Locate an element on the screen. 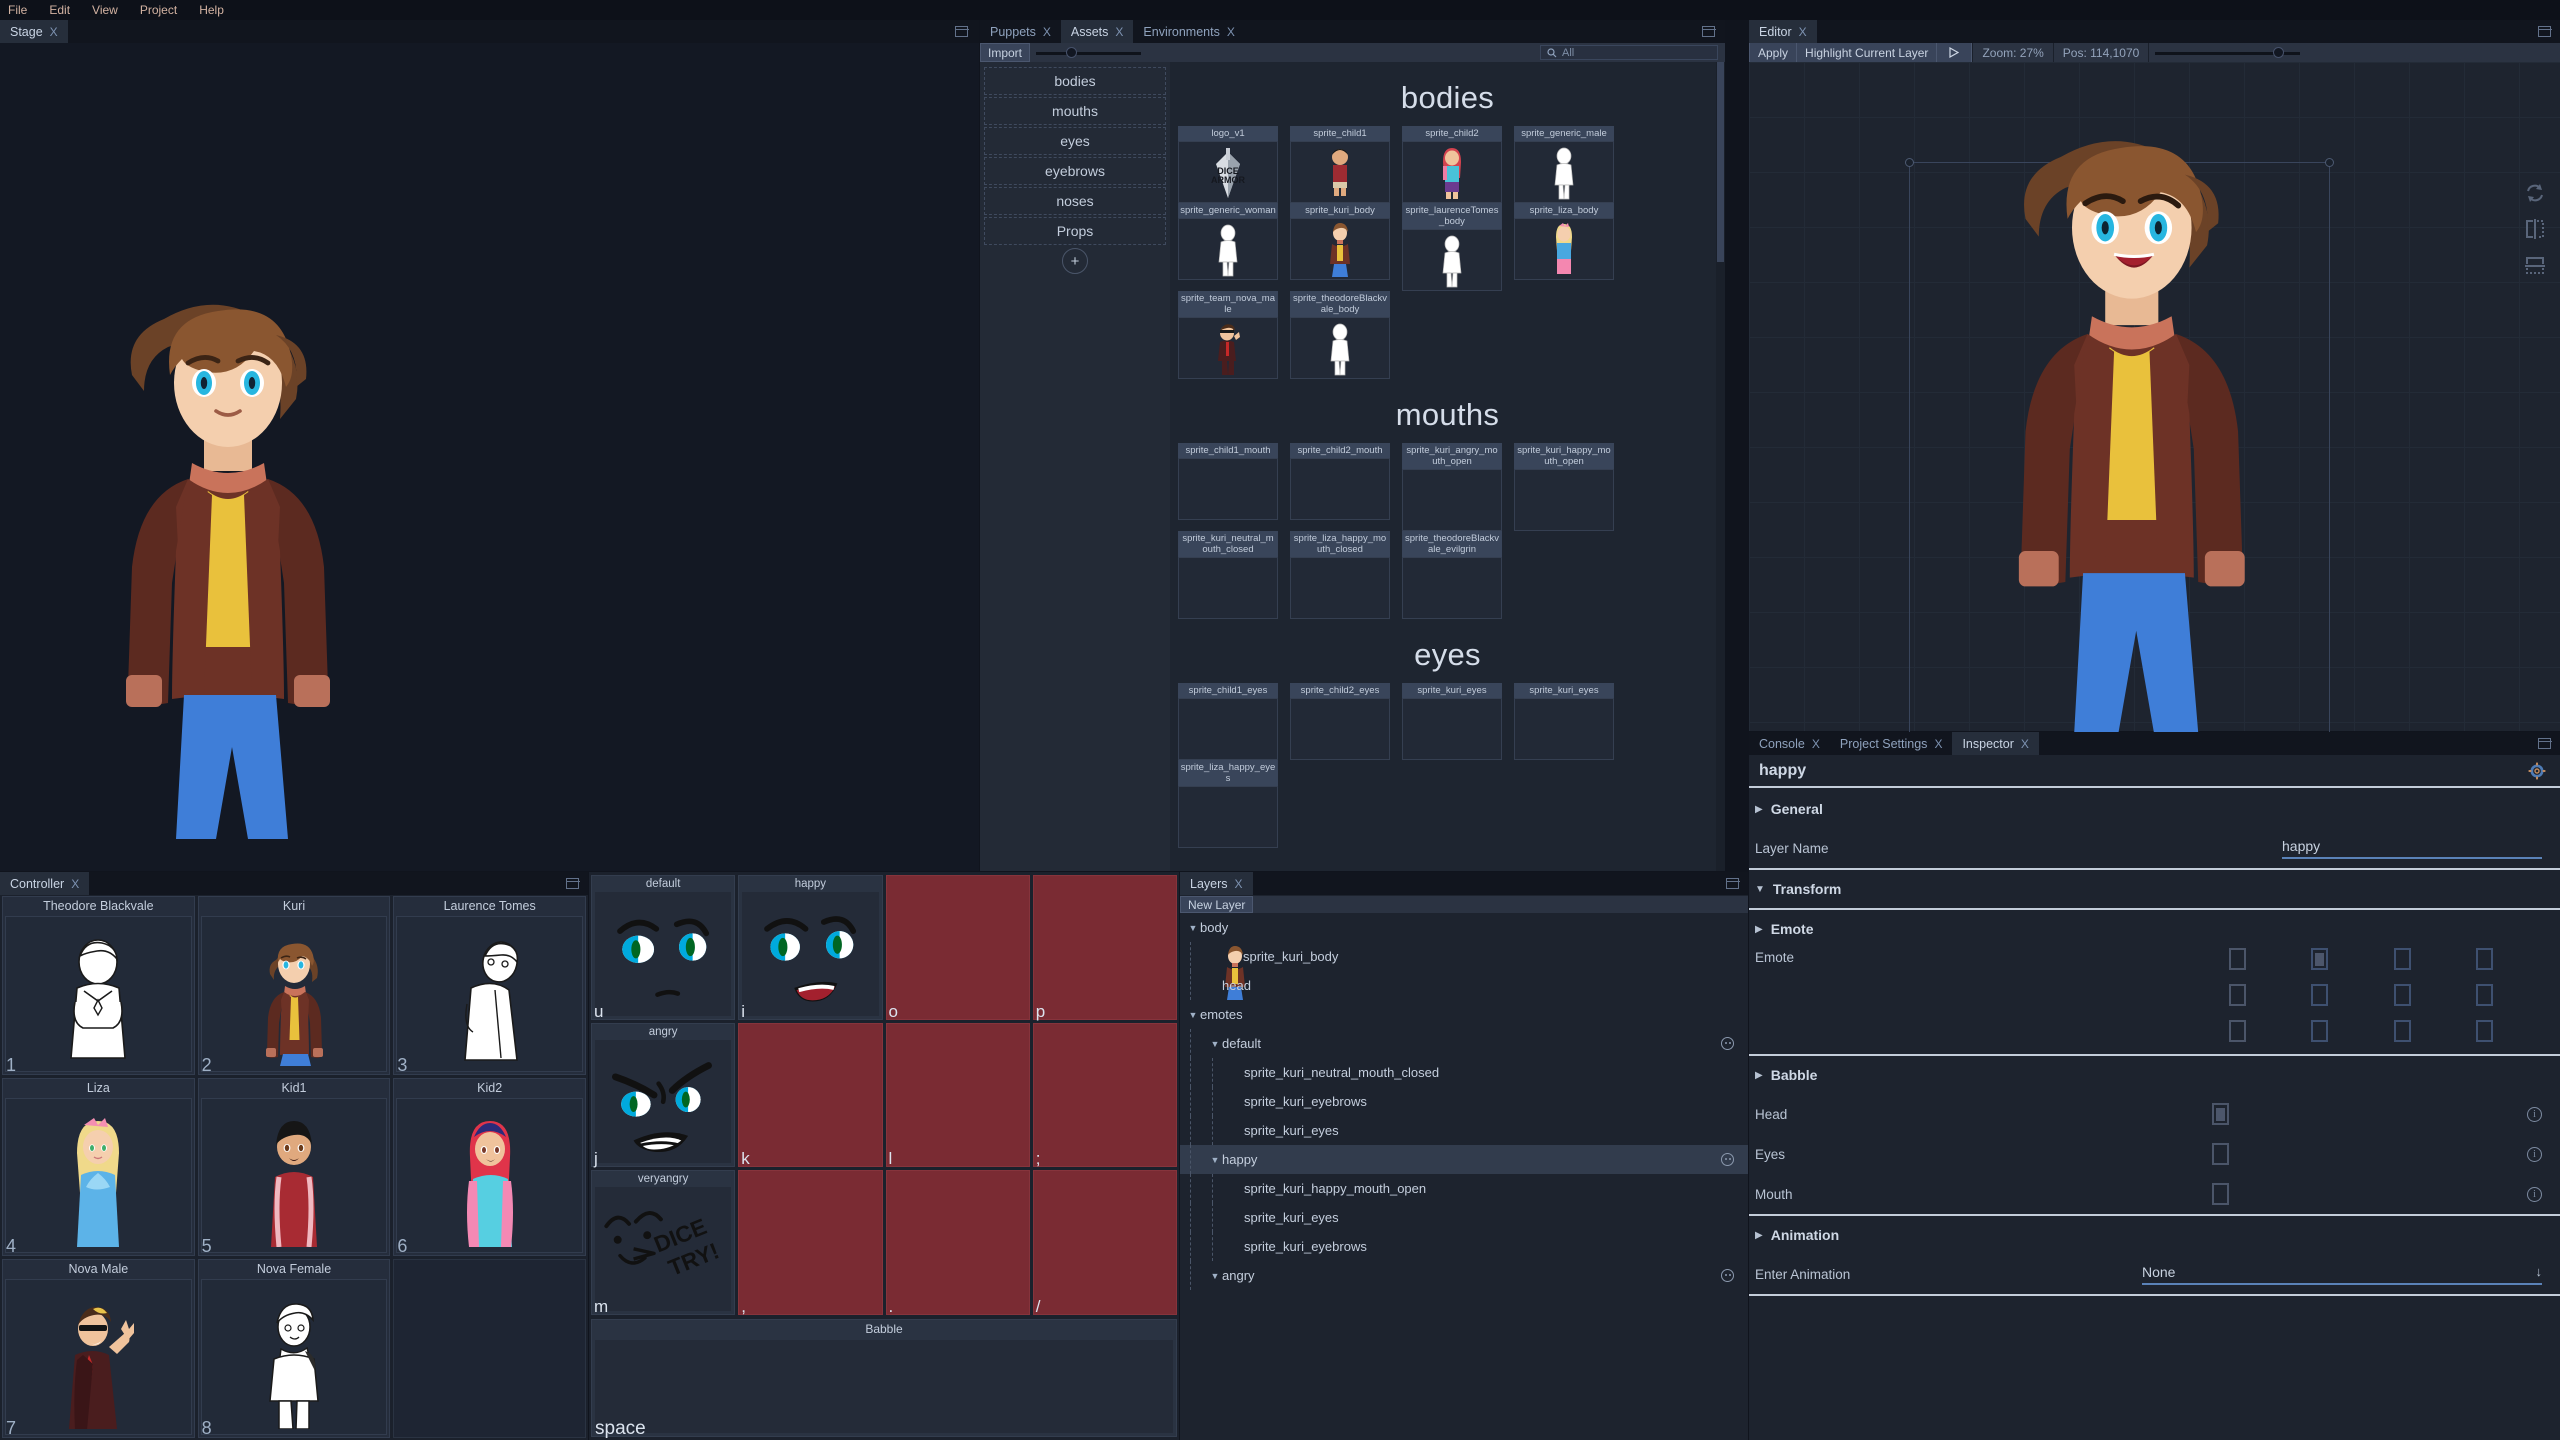  asset-tile: sprite_child2 is located at coordinates (1452, 164).